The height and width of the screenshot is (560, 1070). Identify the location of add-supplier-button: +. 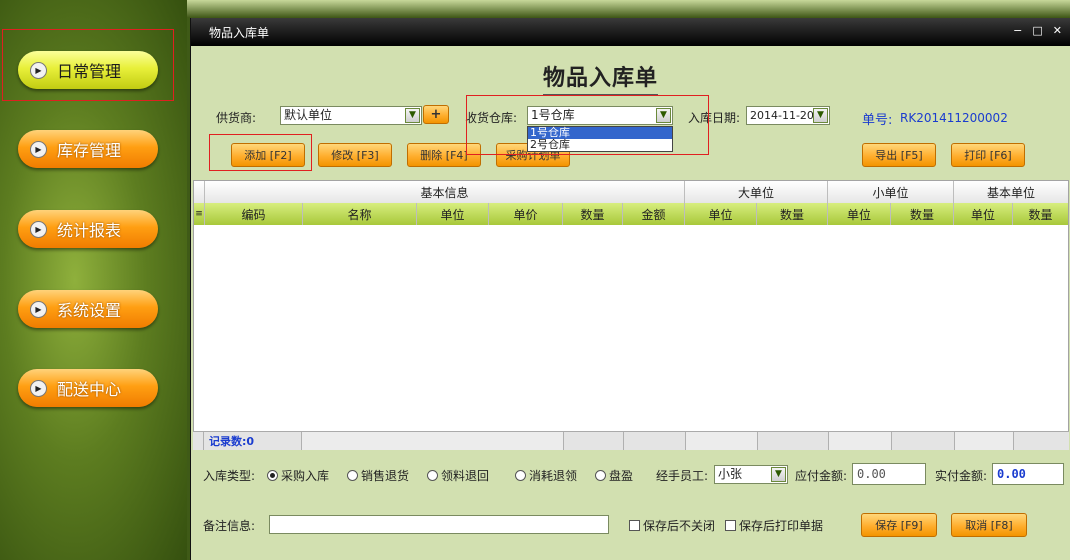
(436, 114).